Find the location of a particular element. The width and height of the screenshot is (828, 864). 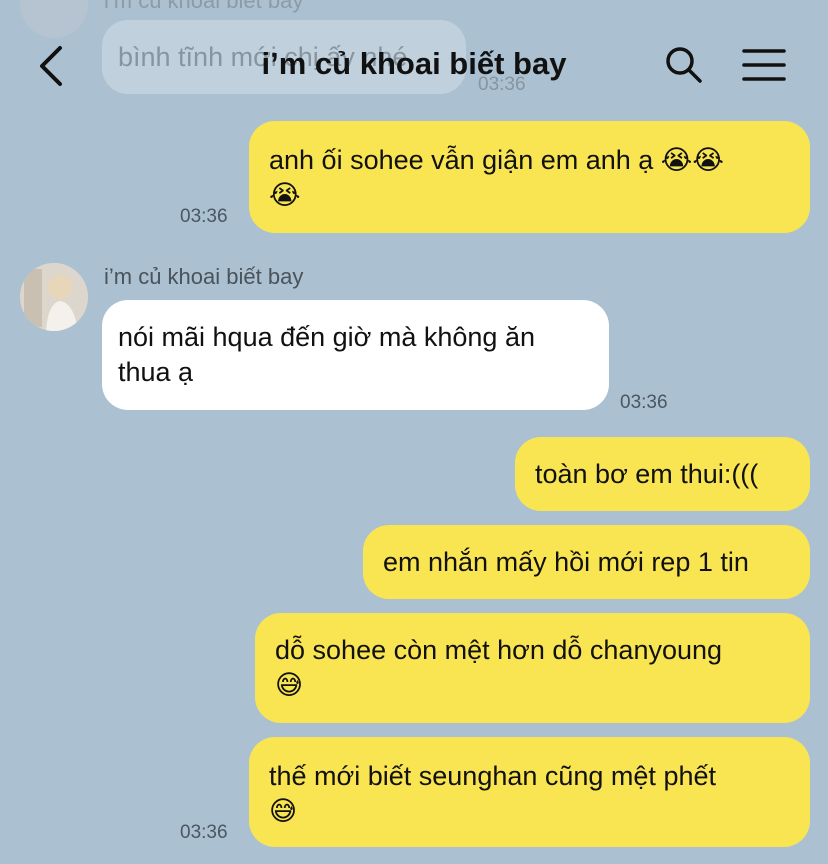

message-text-line: dỗ sohee còn mệt hơn dỗ chanyoung is located at coordinates (499, 650).